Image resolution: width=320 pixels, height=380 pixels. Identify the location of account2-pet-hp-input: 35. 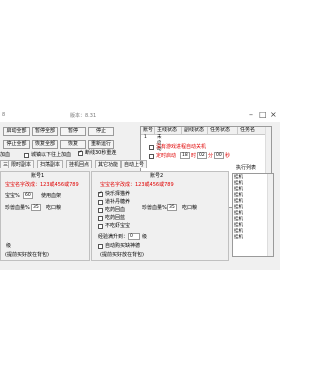
(172, 207).